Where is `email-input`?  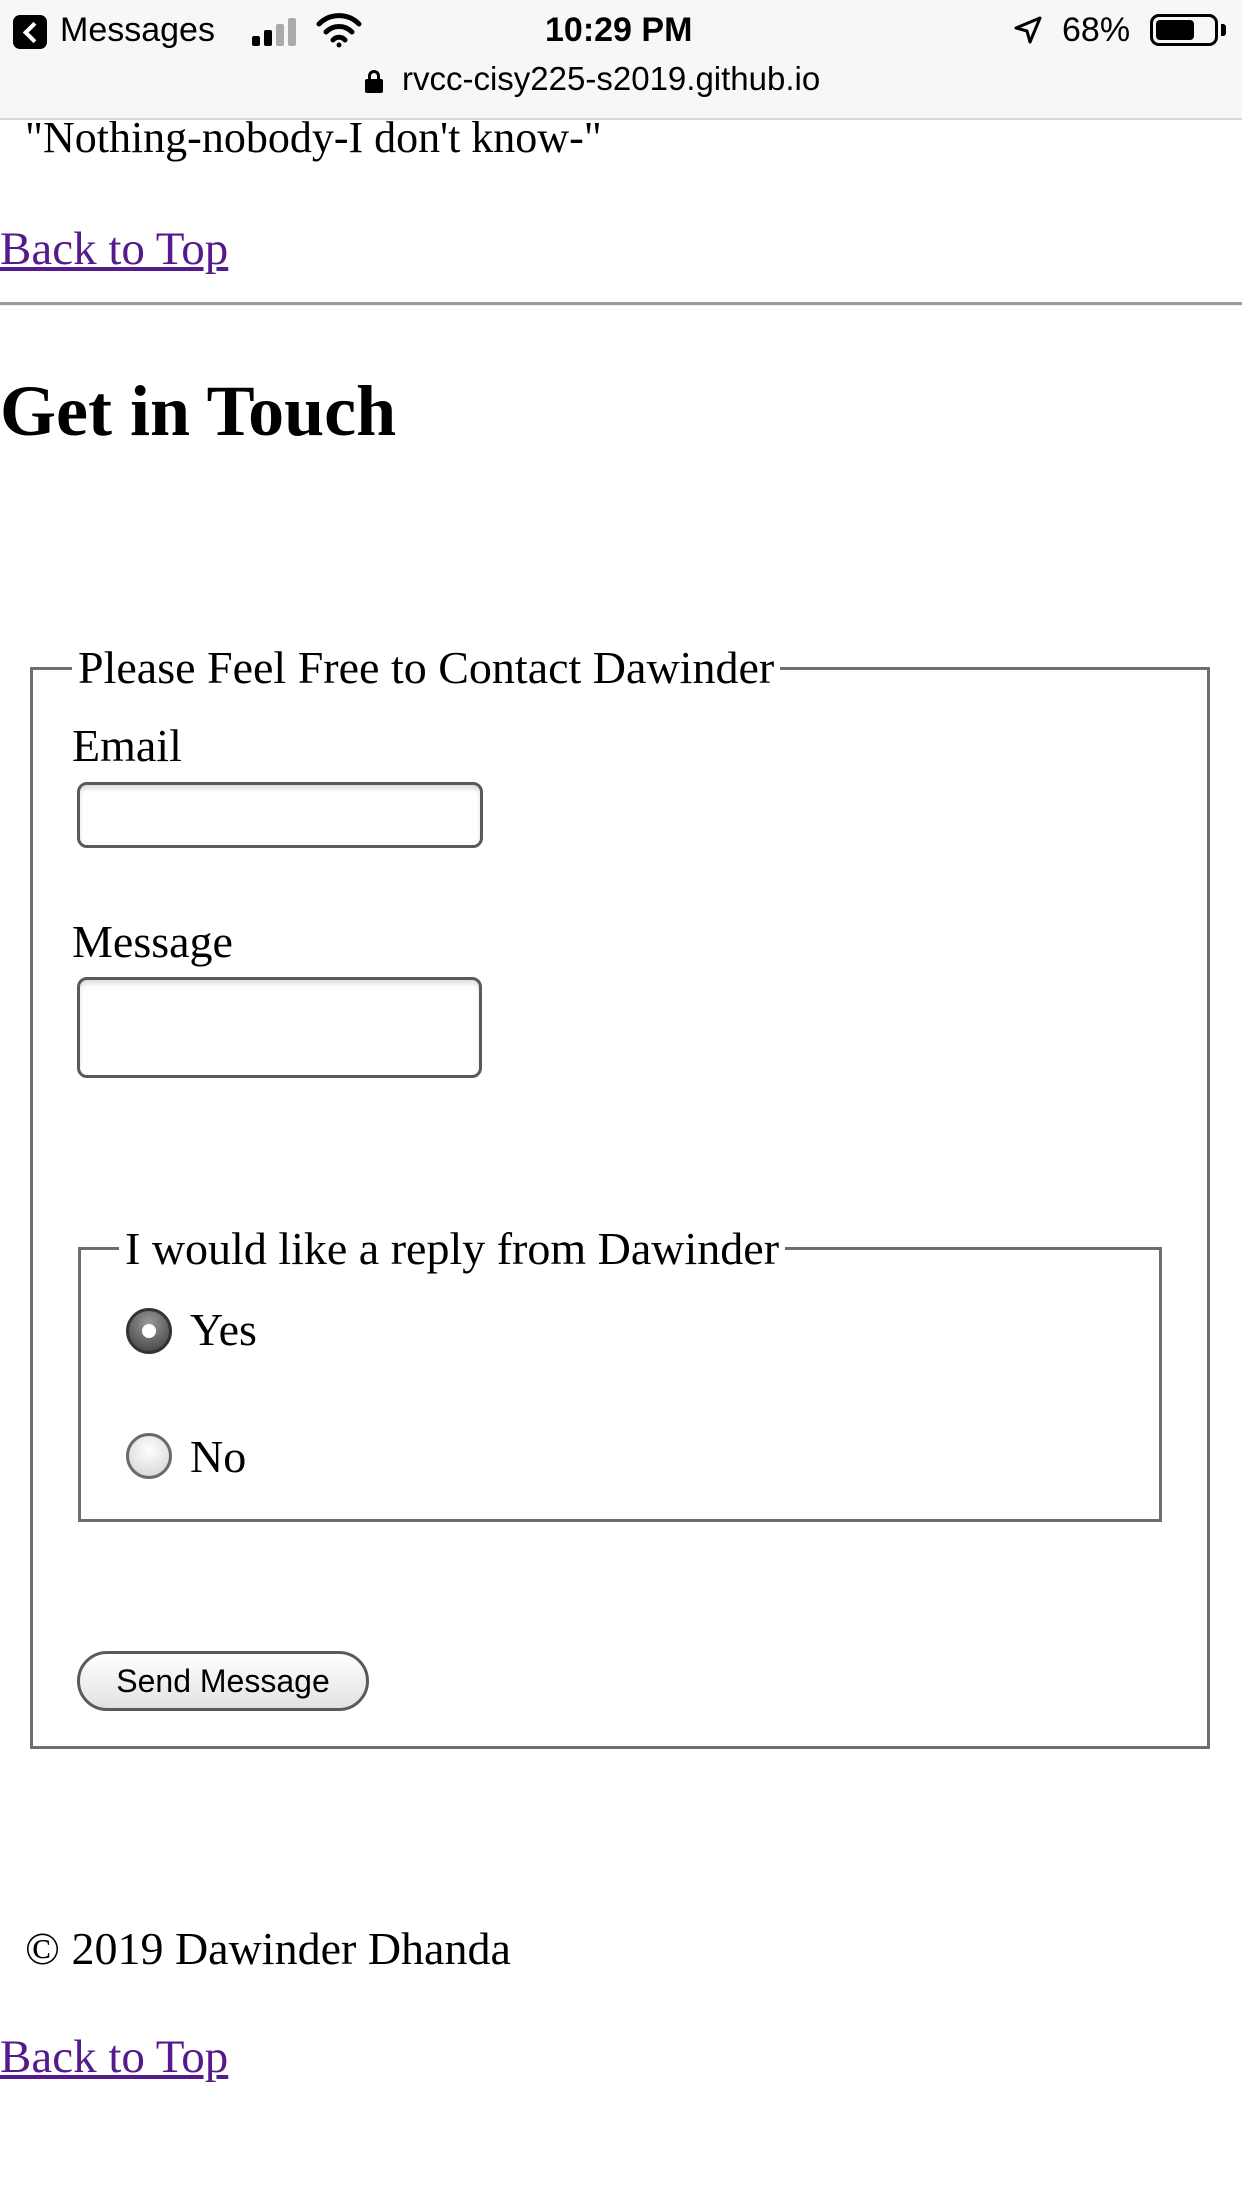
email-input is located at coordinates (280, 815).